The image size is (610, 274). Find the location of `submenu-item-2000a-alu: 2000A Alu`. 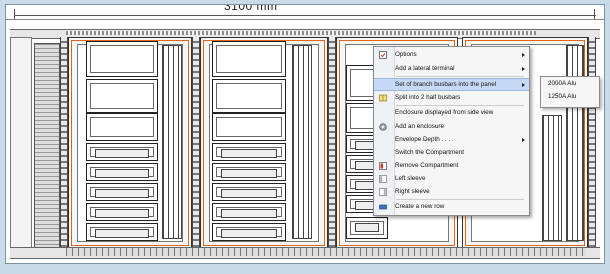

submenu-item-2000a-alu: 2000A Alu is located at coordinates (562, 83).